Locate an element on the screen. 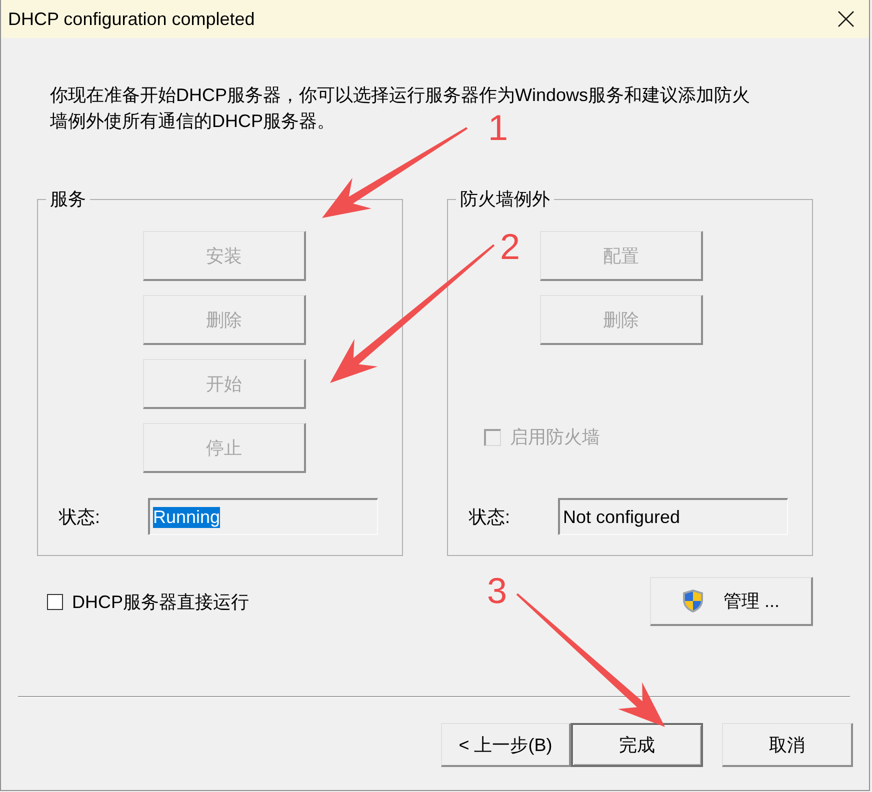 The height and width of the screenshot is (792, 872). status-field: Not configured is located at coordinates (673, 516).